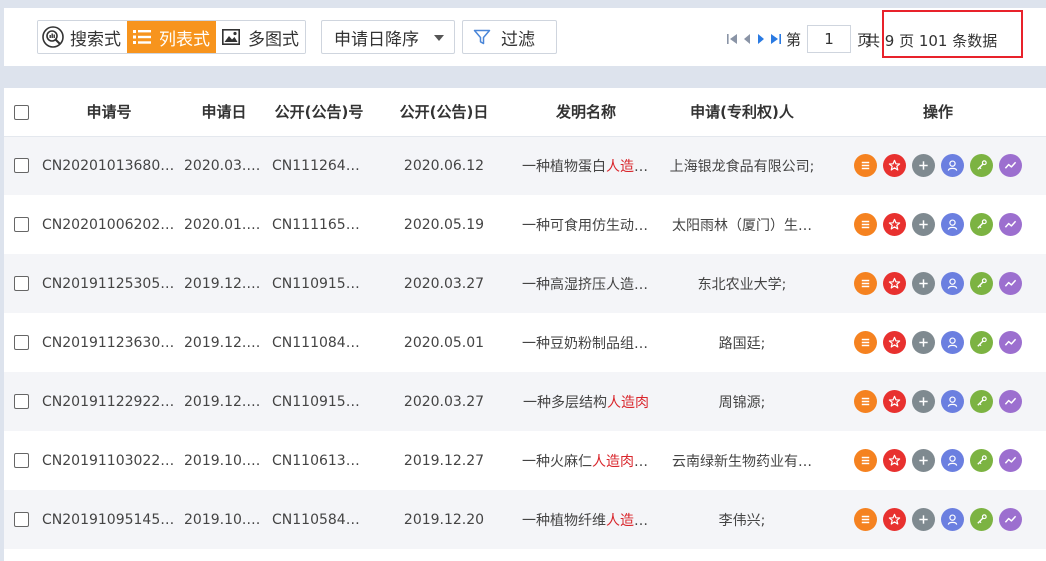 This screenshot has width=1046, height=561. I want to click on pub-date-cell: 2019.12.20, so click(444, 519).